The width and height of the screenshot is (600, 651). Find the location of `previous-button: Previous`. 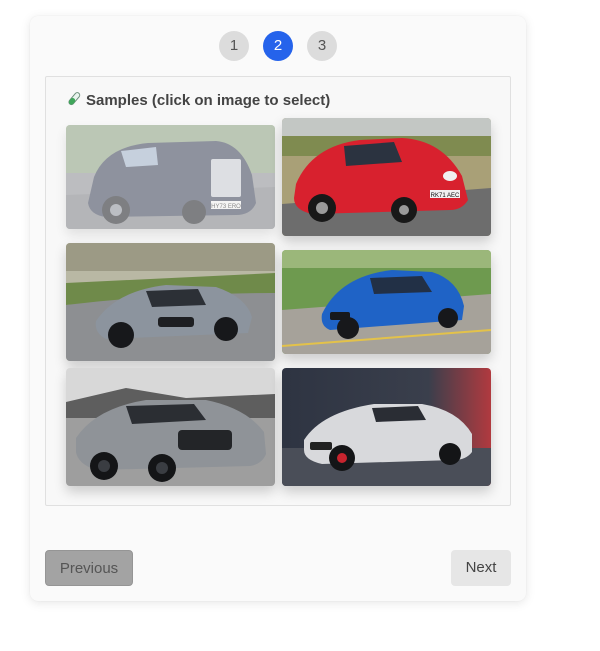

previous-button: Previous is located at coordinates (89, 568).